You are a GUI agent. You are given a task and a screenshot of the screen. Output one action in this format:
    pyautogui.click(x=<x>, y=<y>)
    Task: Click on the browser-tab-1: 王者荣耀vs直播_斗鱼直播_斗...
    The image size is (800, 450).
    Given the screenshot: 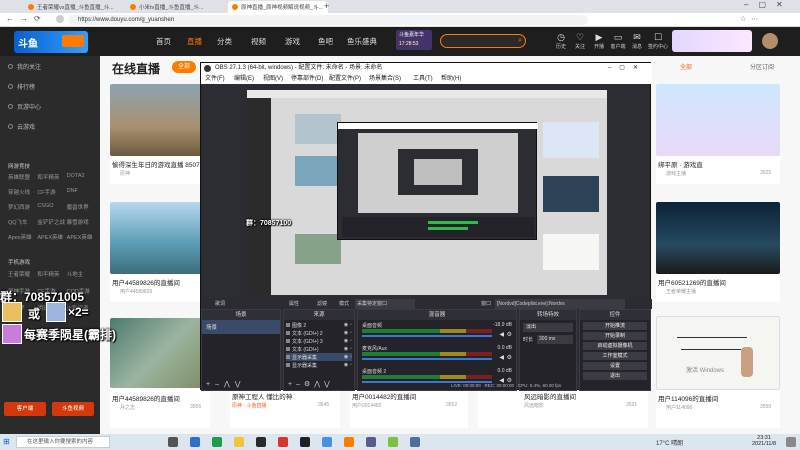 What is the action you would take?
    pyautogui.click(x=74, y=7)
    